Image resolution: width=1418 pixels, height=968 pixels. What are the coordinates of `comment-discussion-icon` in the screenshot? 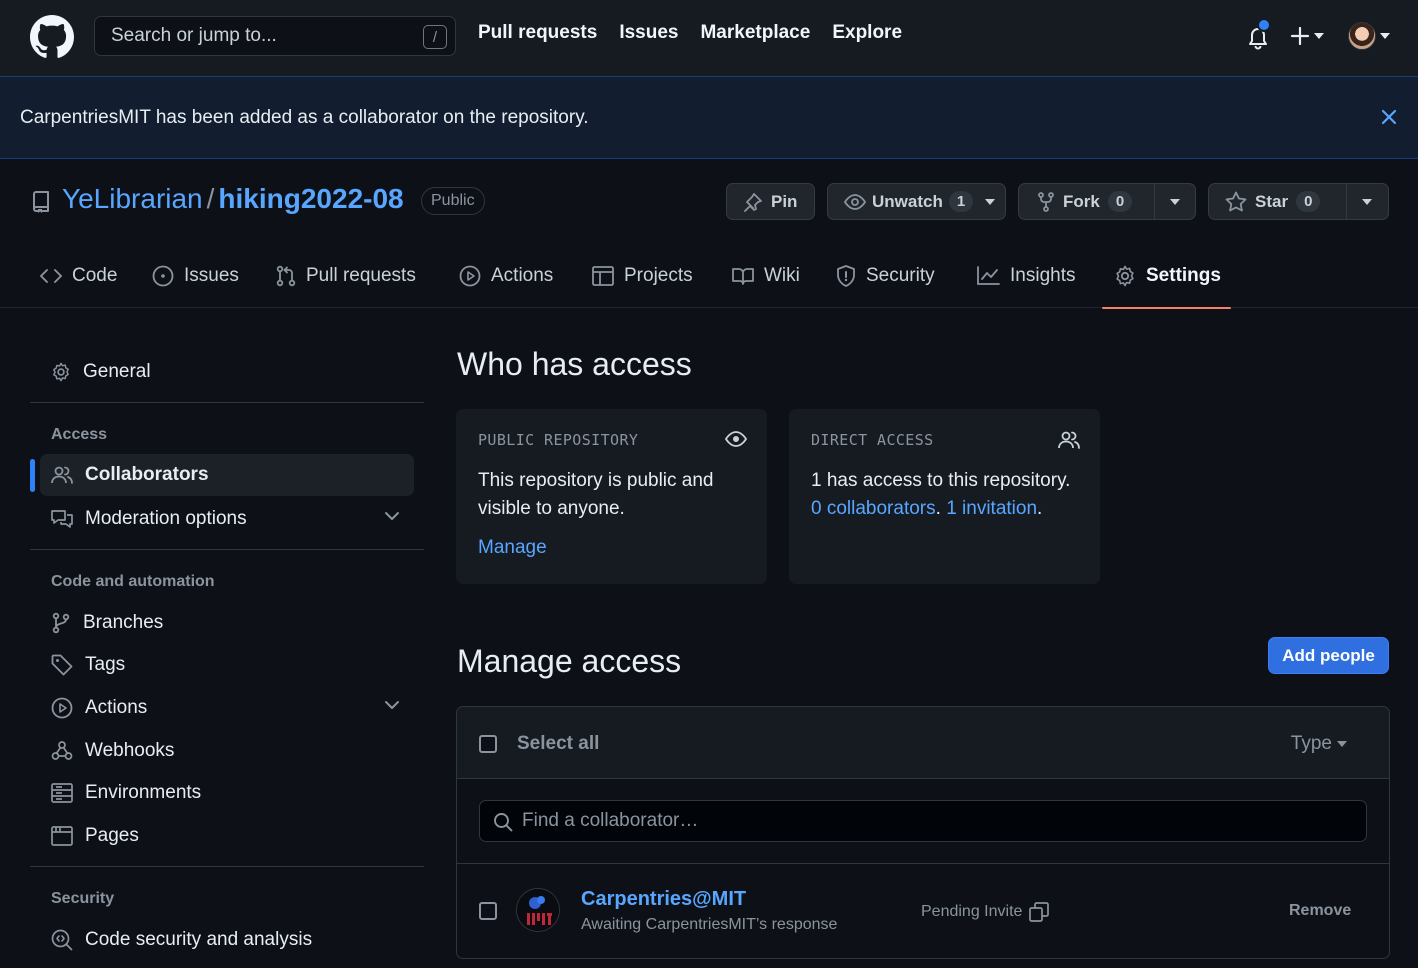 It's located at (62, 519).